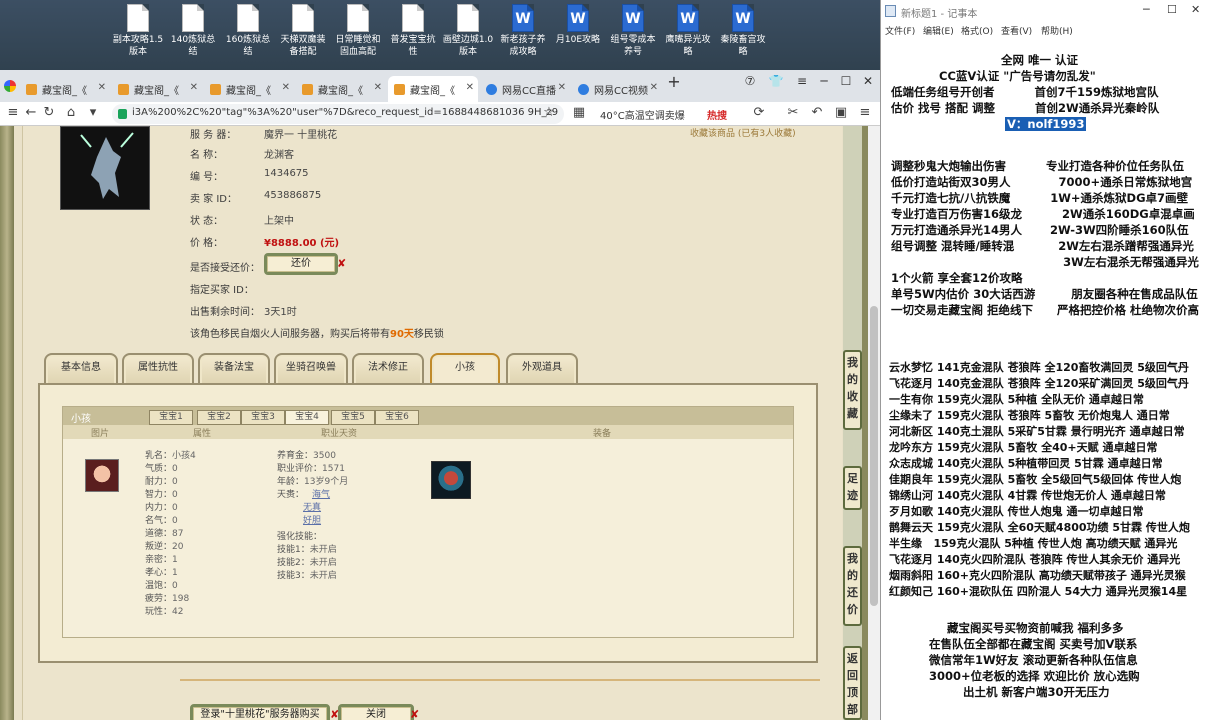 Image resolution: width=1208 pixels, height=720 pixels. I want to click on desktop-file-icon: 160炼狱总结, so click(248, 31).